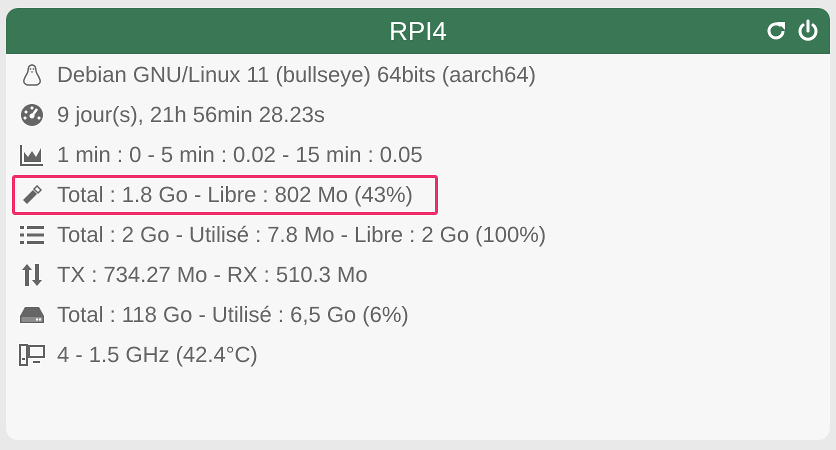 The image size is (836, 450). What do you see at coordinates (296, 75) in the screenshot?
I see `info-text: Debian GNU/Linux 11 (bullseye) 64bits (aarch64)` at bounding box center [296, 75].